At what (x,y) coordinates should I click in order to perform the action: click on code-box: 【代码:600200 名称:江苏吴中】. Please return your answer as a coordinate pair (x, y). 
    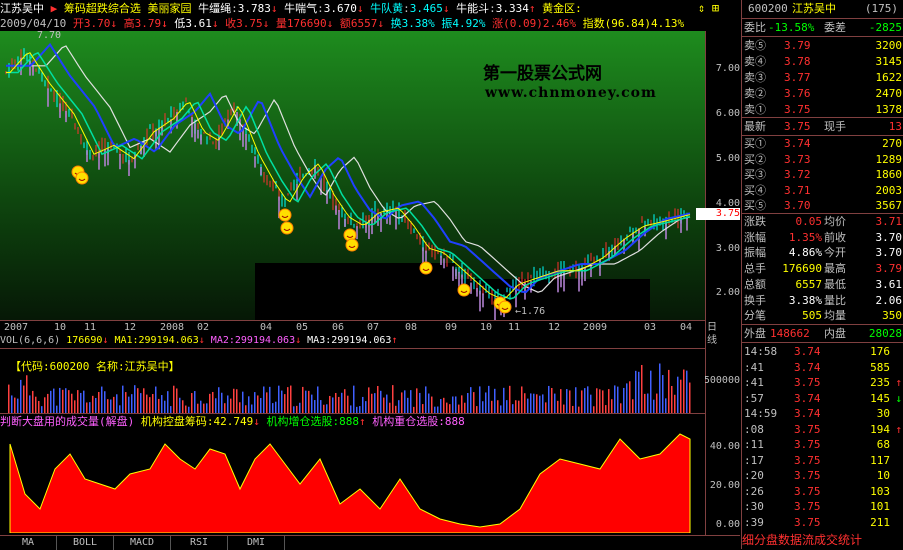
    Looking at the image, I should click on (95, 366).